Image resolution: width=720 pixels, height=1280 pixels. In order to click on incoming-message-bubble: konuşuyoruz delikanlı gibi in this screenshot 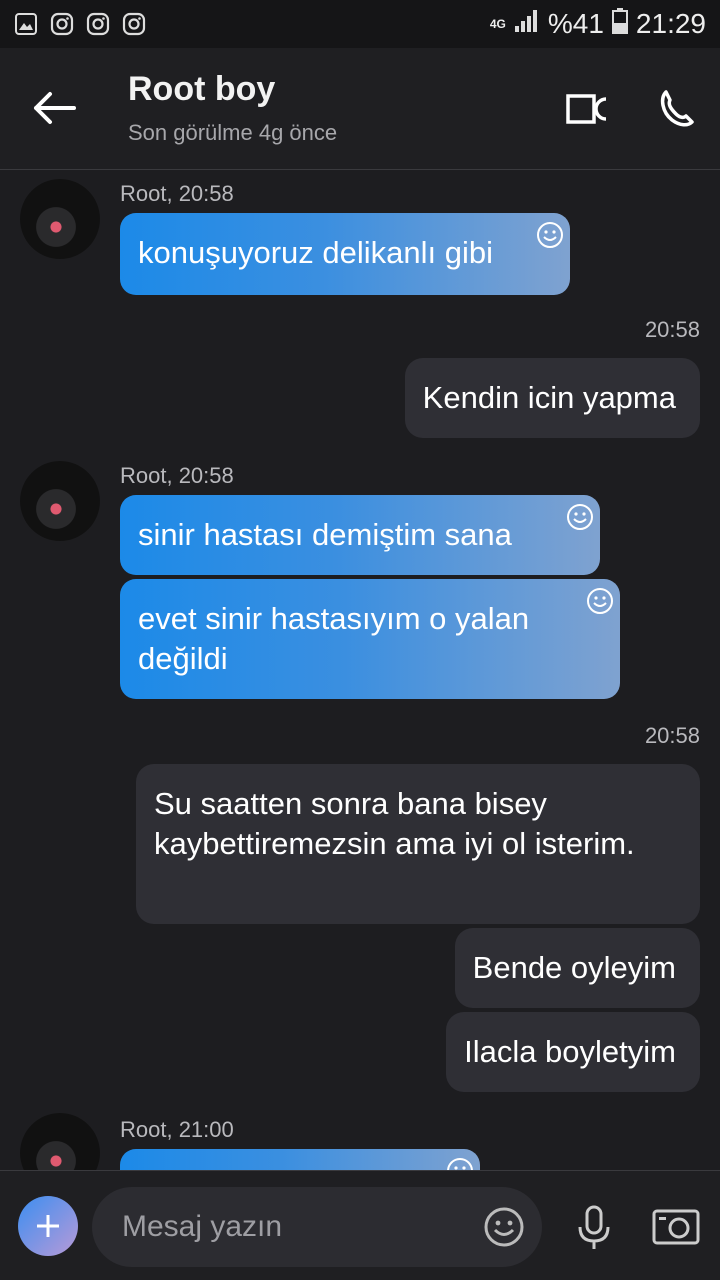, I will do `click(345, 254)`.